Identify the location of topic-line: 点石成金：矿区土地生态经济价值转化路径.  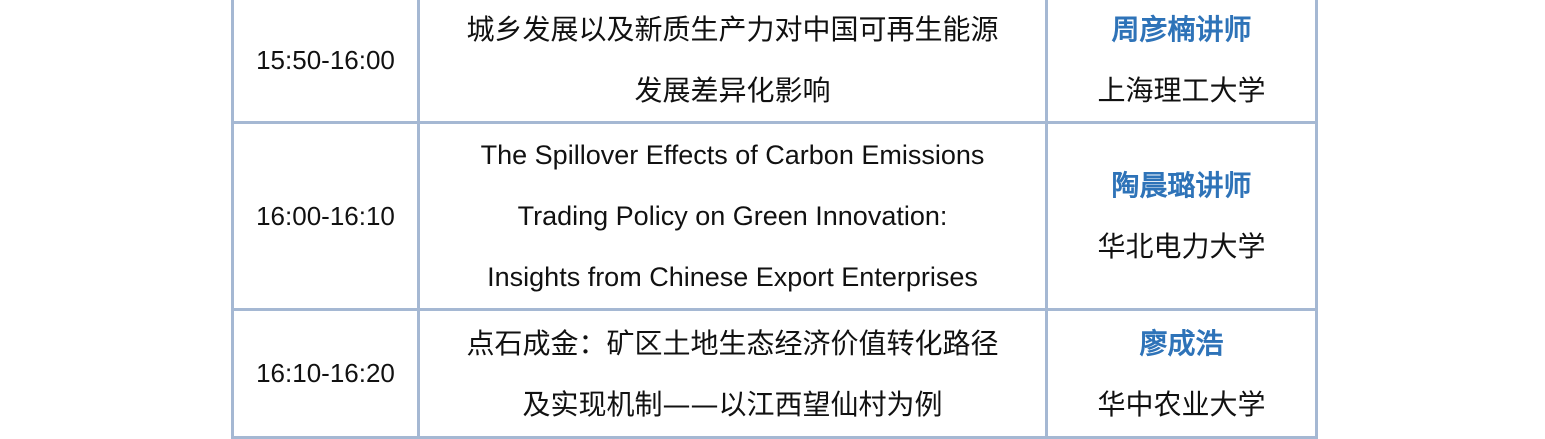
(732, 343).